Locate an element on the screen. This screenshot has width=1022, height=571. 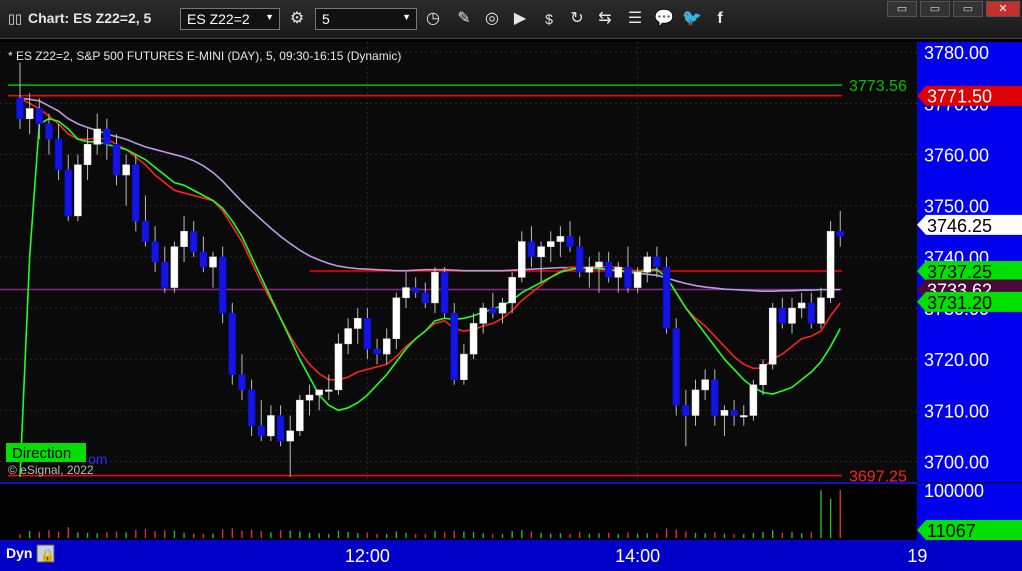
settings-gear-icon: ⚙ is located at coordinates (297, 19).